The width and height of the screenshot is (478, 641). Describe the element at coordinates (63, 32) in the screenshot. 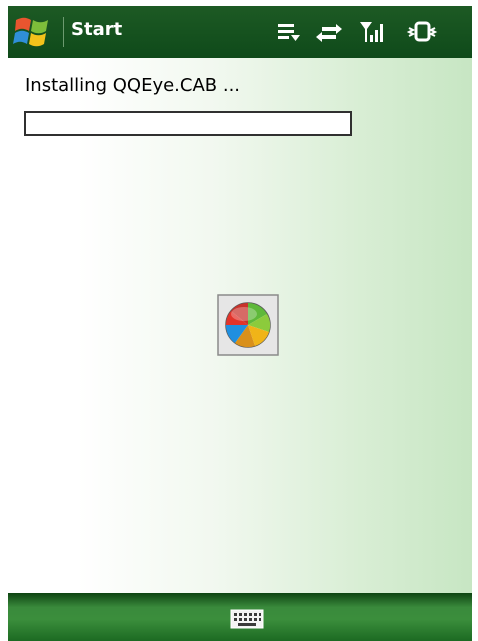

I see `title-separator` at that location.